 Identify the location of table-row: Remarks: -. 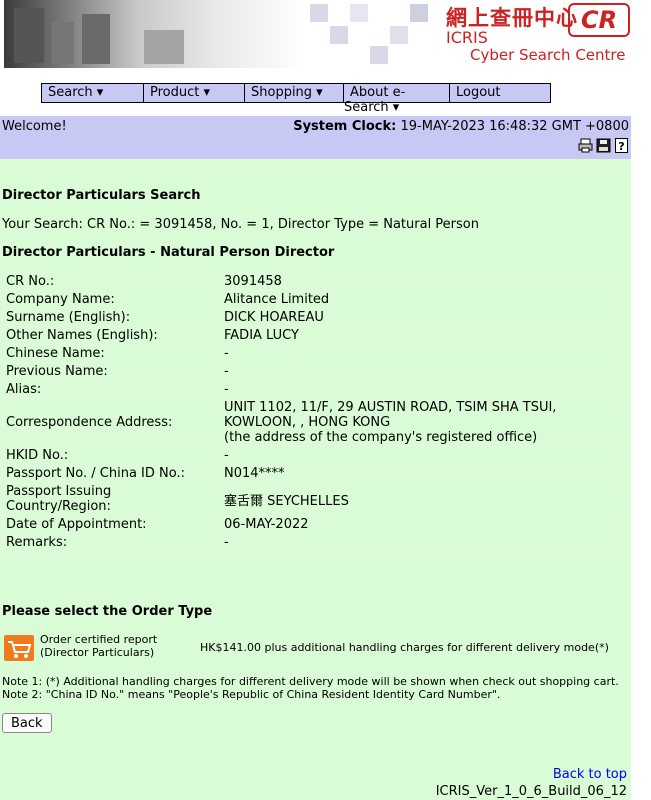
(312, 542).